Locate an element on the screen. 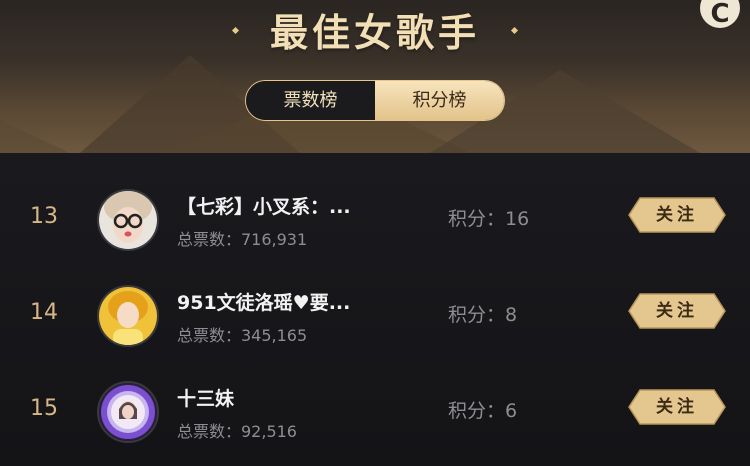 Image resolution: width=750 pixels, height=466 pixels. tab-votes: 票数榜 is located at coordinates (310, 100).